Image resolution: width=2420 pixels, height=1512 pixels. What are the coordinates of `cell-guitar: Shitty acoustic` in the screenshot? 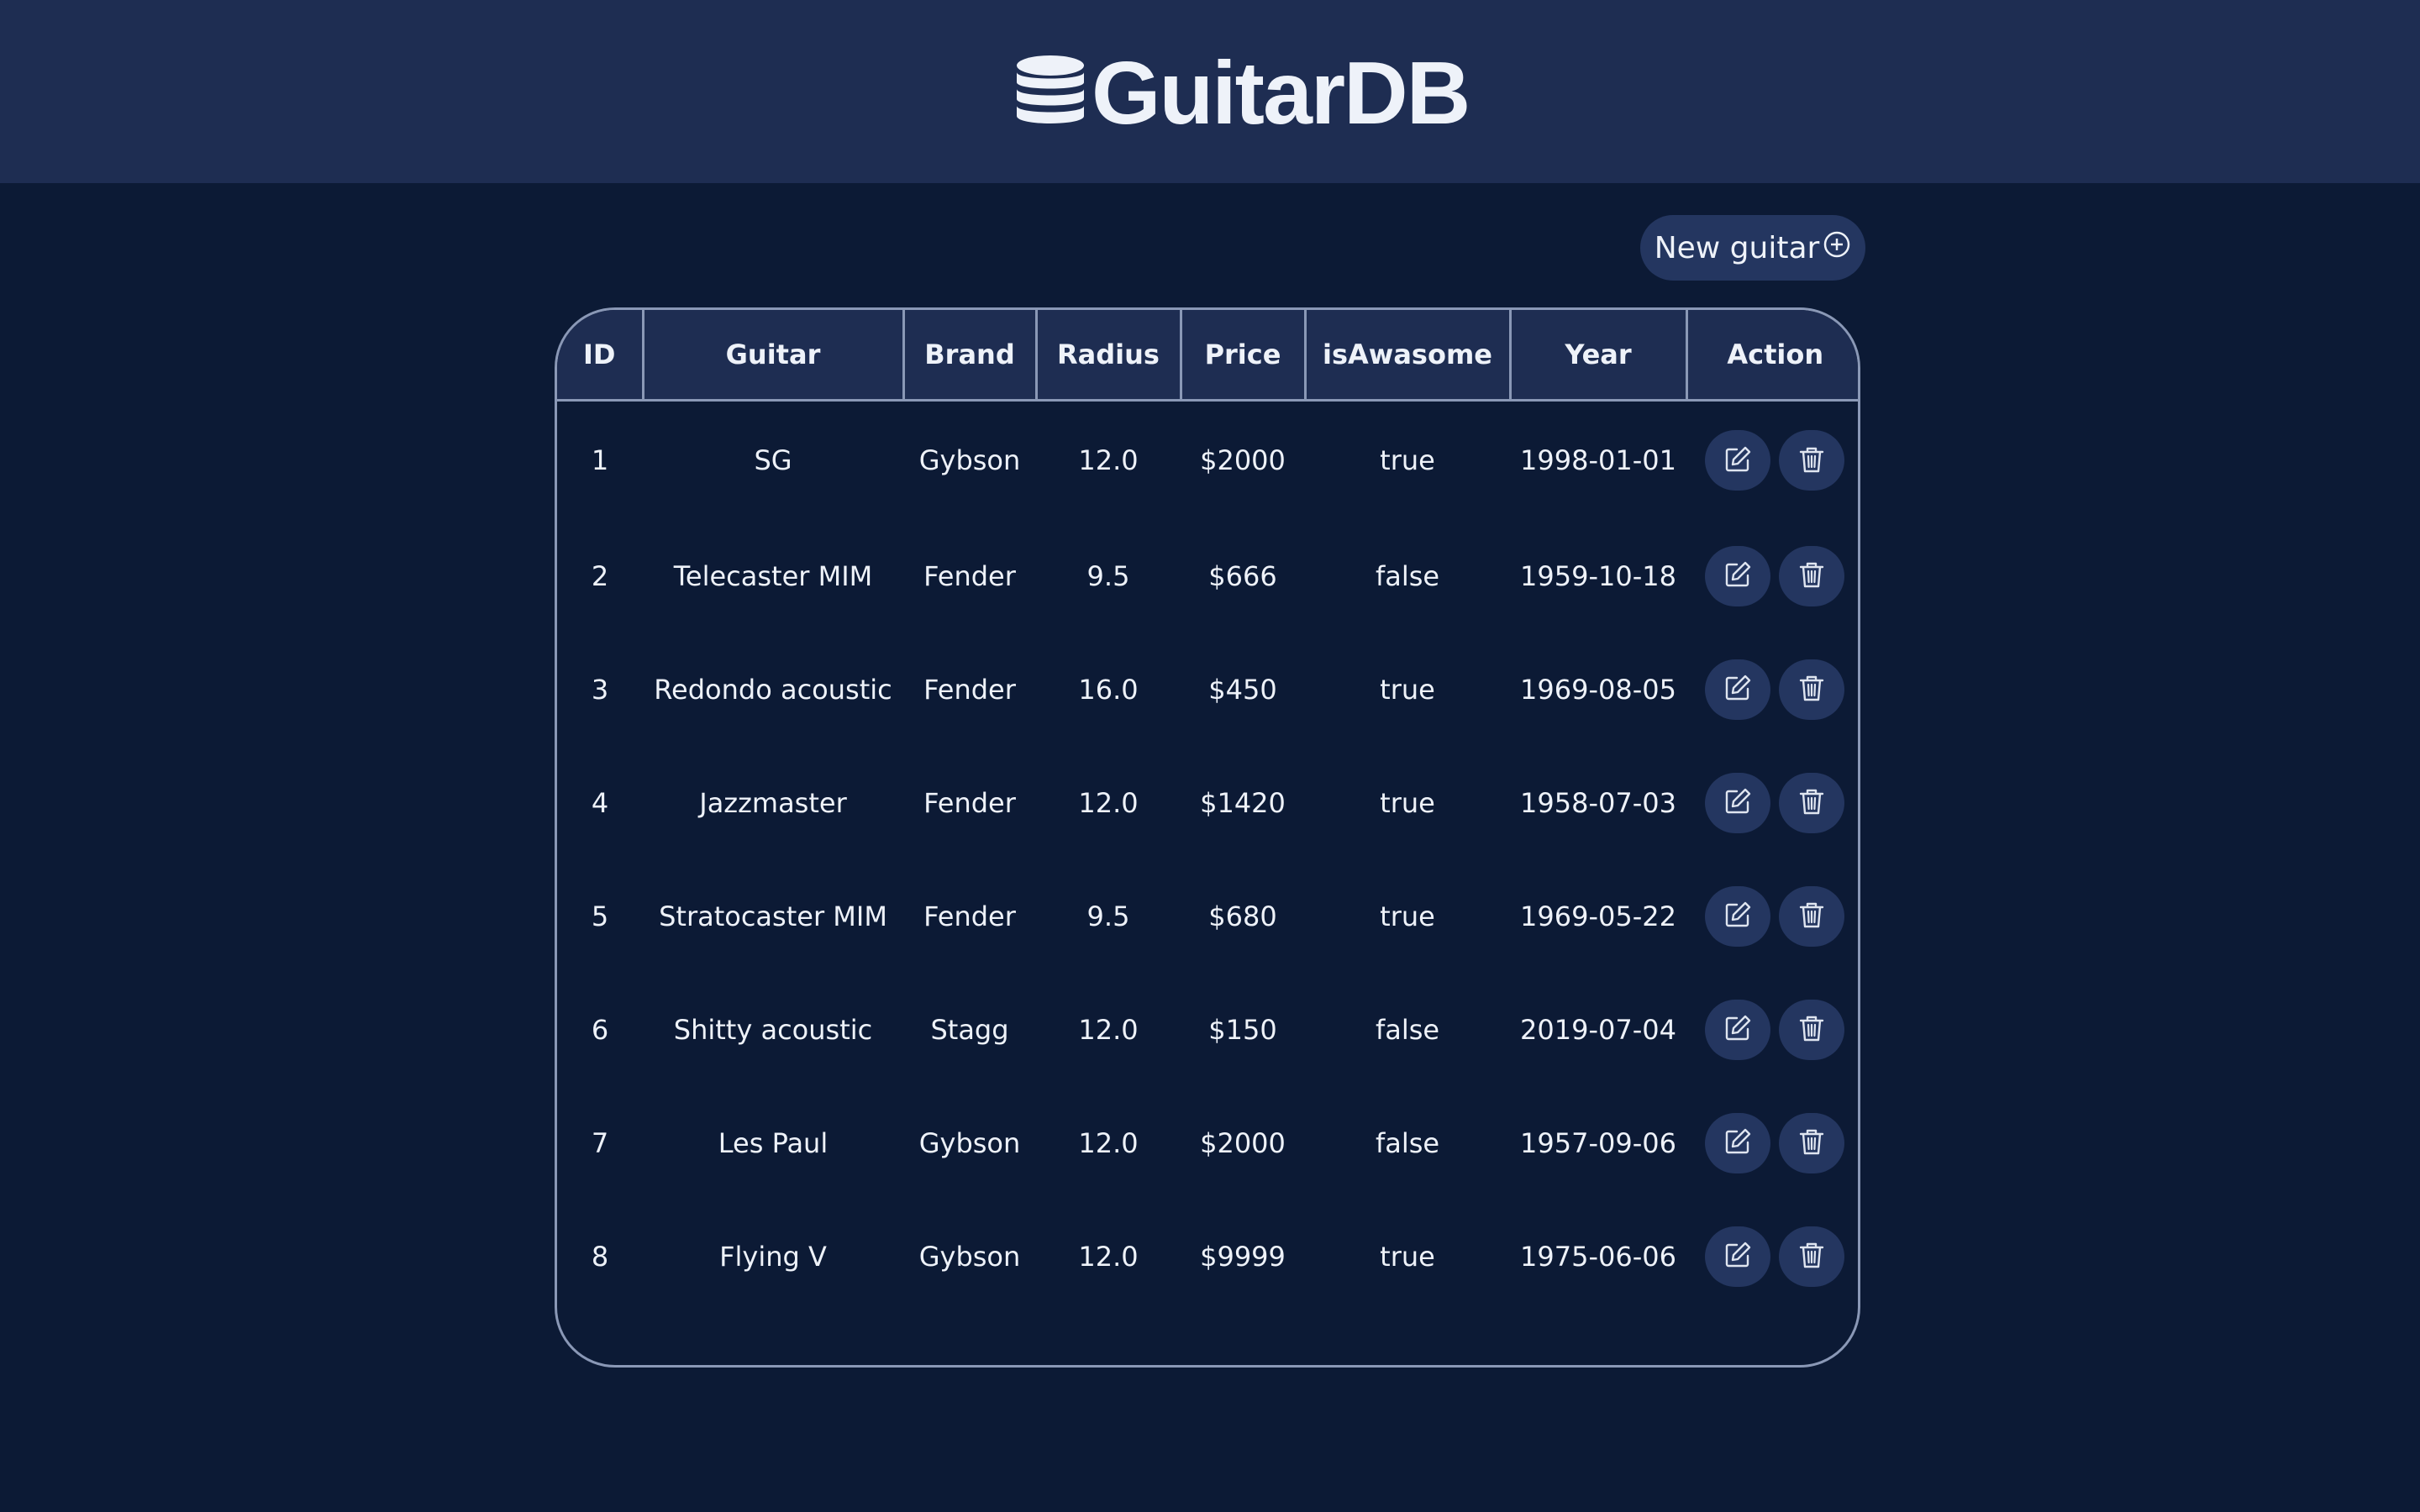 It's located at (773, 1029).